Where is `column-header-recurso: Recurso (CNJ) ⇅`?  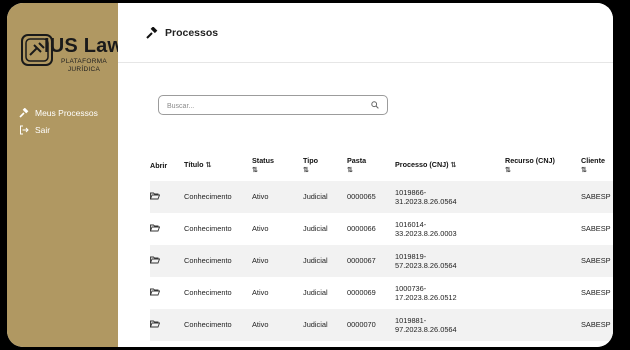 column-header-recurso: Recurso (CNJ) ⇅ is located at coordinates (543, 165).